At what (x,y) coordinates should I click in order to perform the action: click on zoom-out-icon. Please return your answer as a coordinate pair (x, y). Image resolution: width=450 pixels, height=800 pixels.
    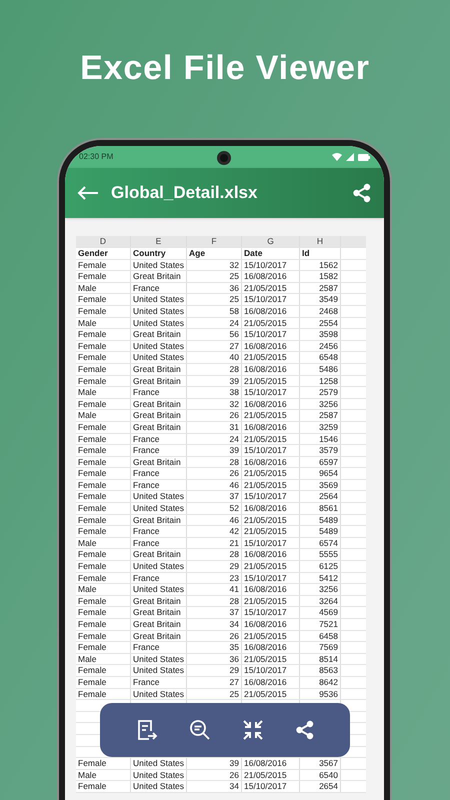
    Looking at the image, I should click on (199, 730).